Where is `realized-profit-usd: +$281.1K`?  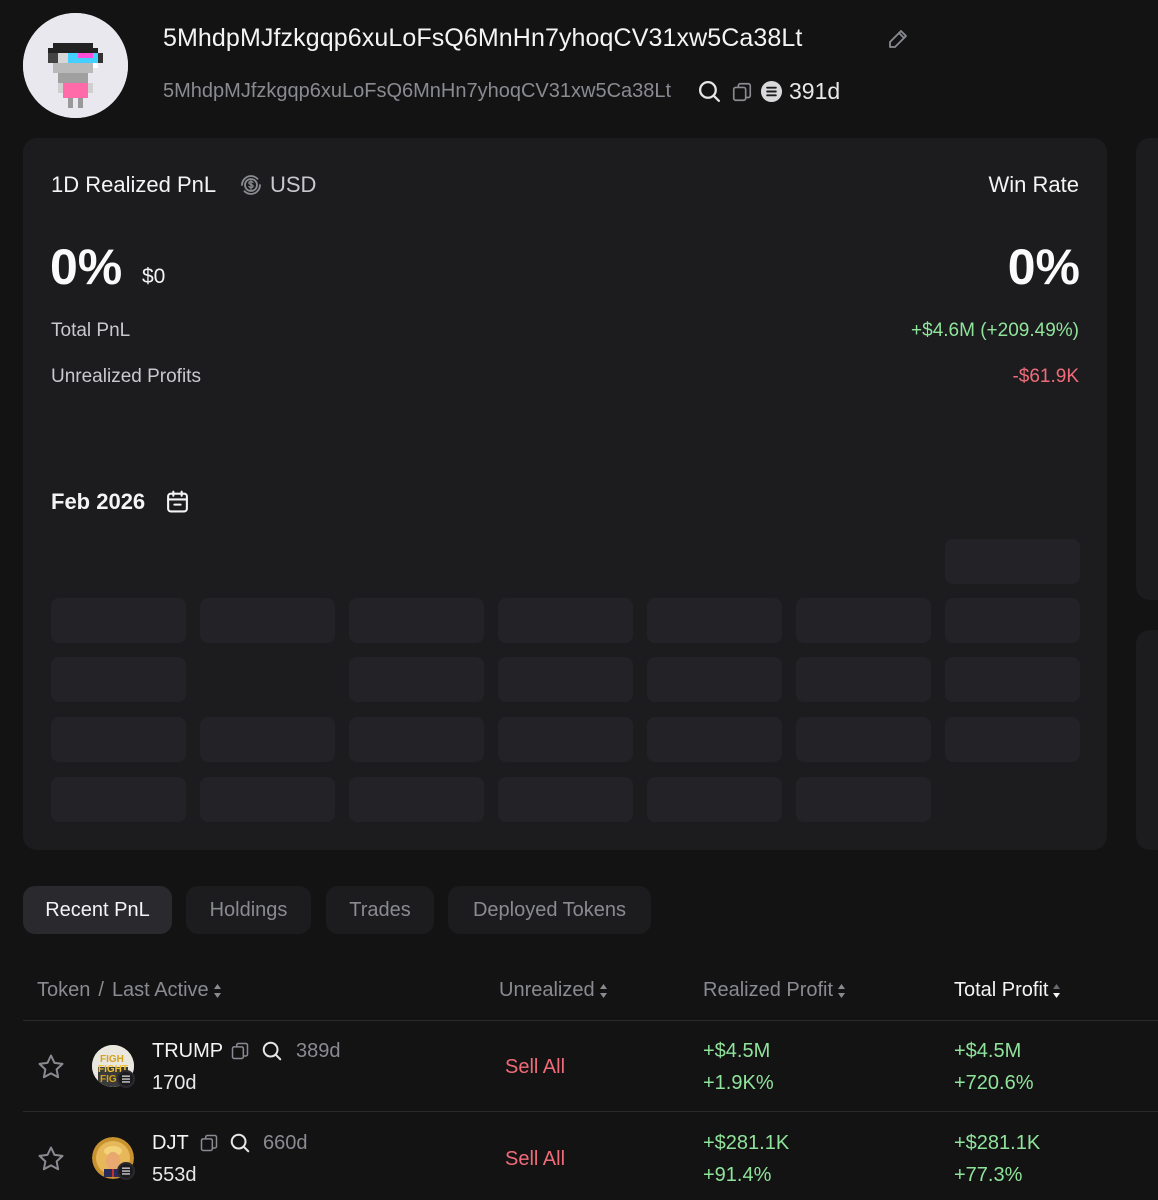
realized-profit-usd: +$281.1K is located at coordinates (746, 1143).